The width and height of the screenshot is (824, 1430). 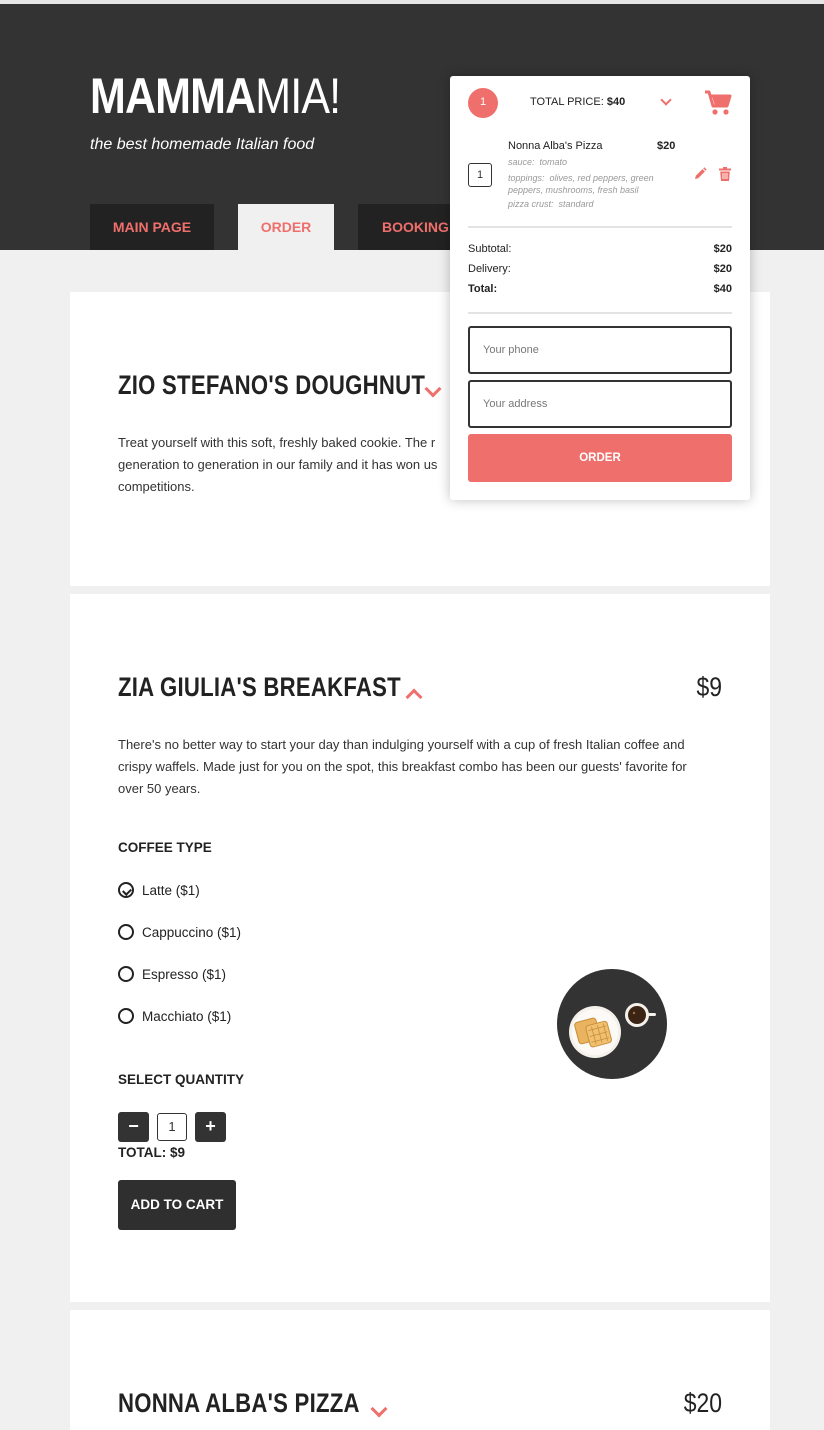 I want to click on tab-order: ORDER, so click(x=286, y=227).